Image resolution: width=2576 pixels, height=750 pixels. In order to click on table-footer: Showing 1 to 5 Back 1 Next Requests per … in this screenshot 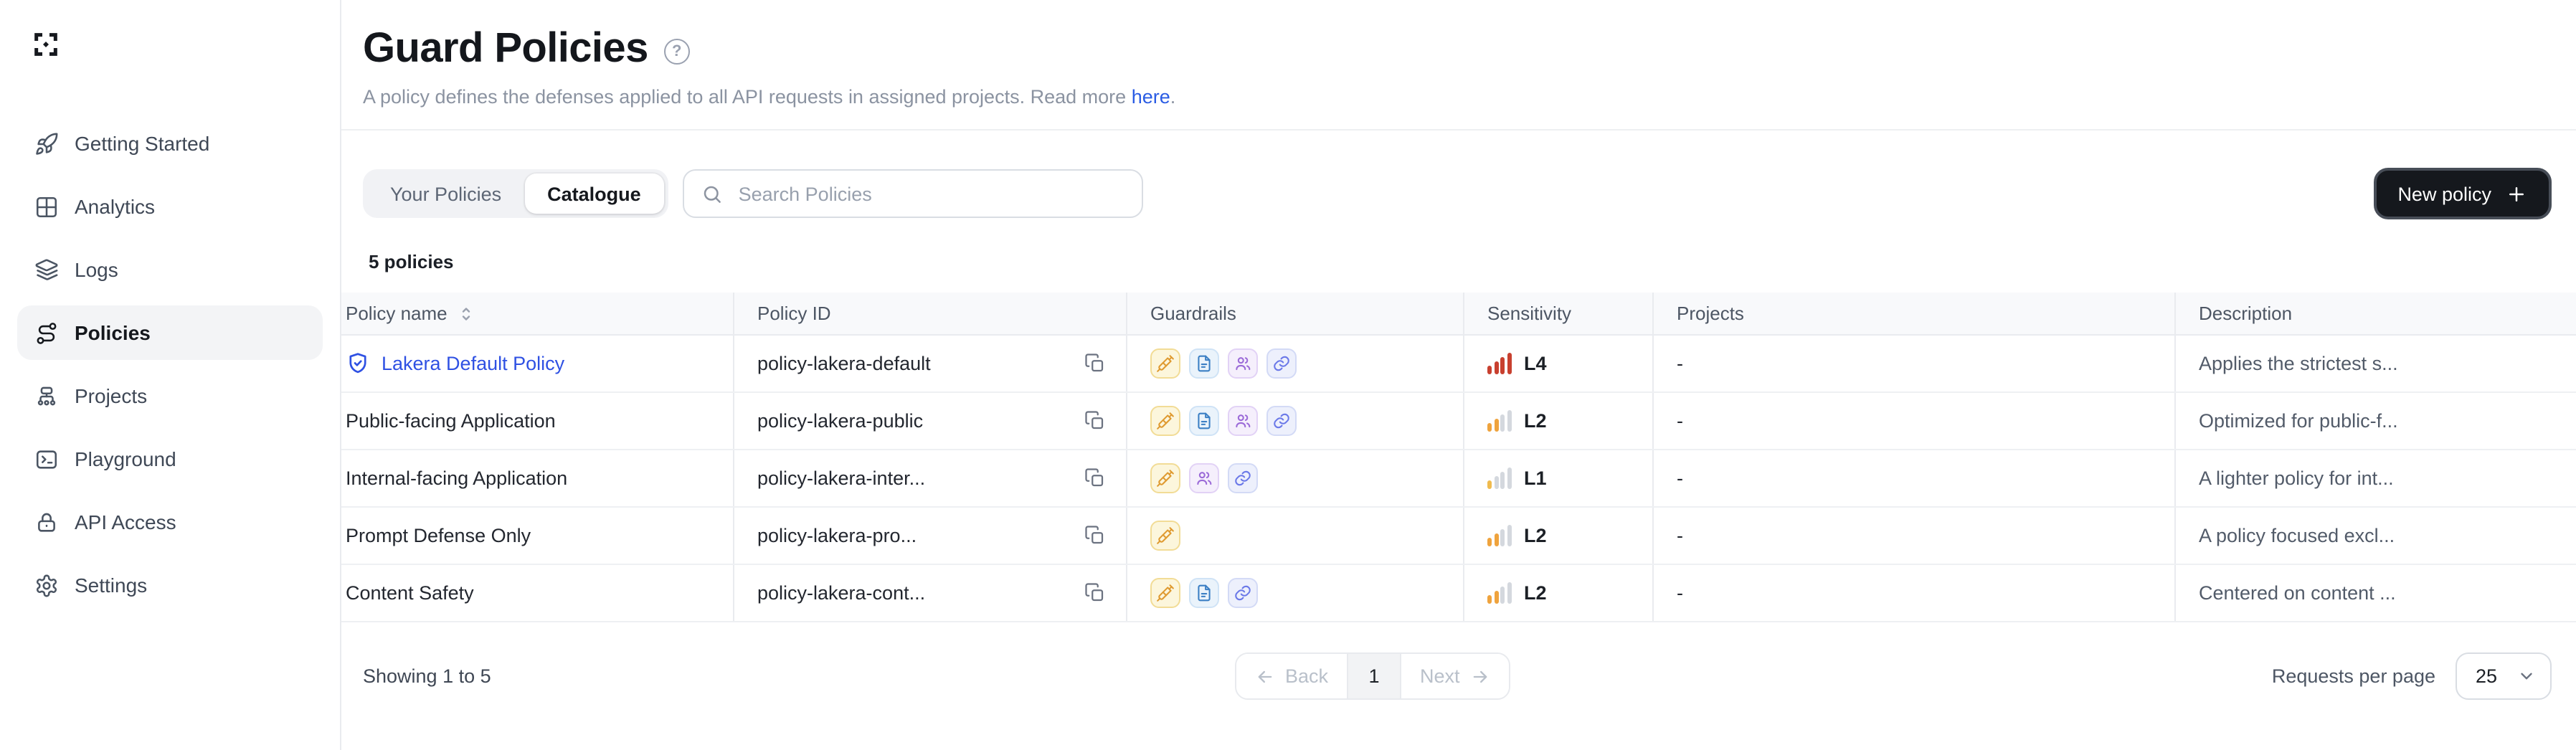, I will do `click(1457, 676)`.